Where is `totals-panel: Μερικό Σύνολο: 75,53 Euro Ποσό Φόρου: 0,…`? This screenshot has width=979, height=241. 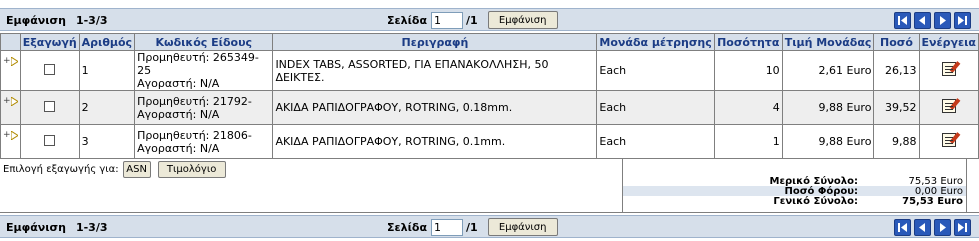
totals-panel: Μερικό Σύνολο: 75,53 Euro Ποσό Φόρου: 0,… is located at coordinates (794, 185).